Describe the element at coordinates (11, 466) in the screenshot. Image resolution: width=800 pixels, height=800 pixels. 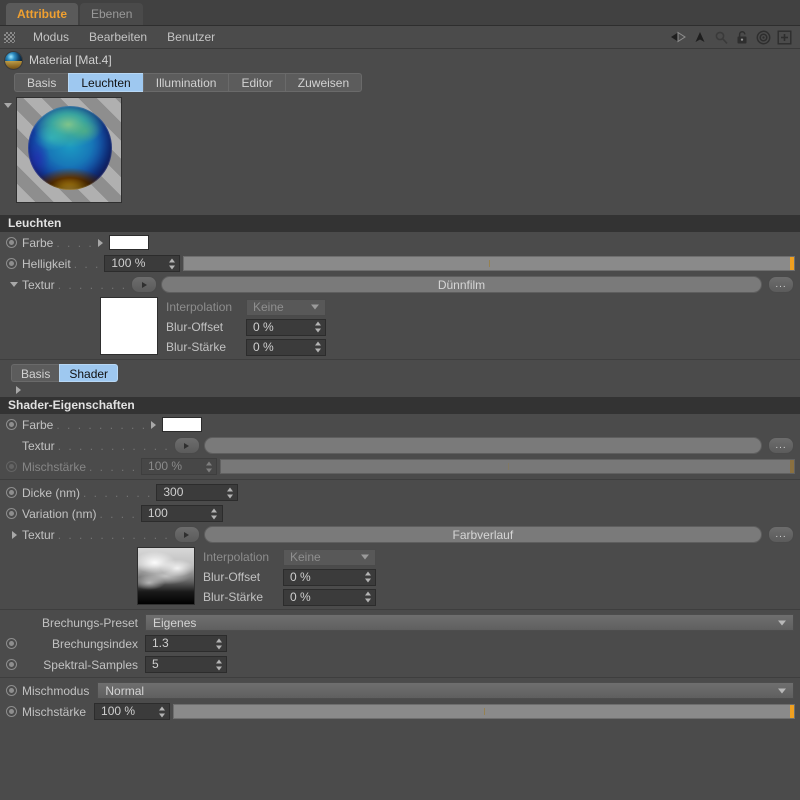
I see `toggle-shader-mischstaerke` at that location.